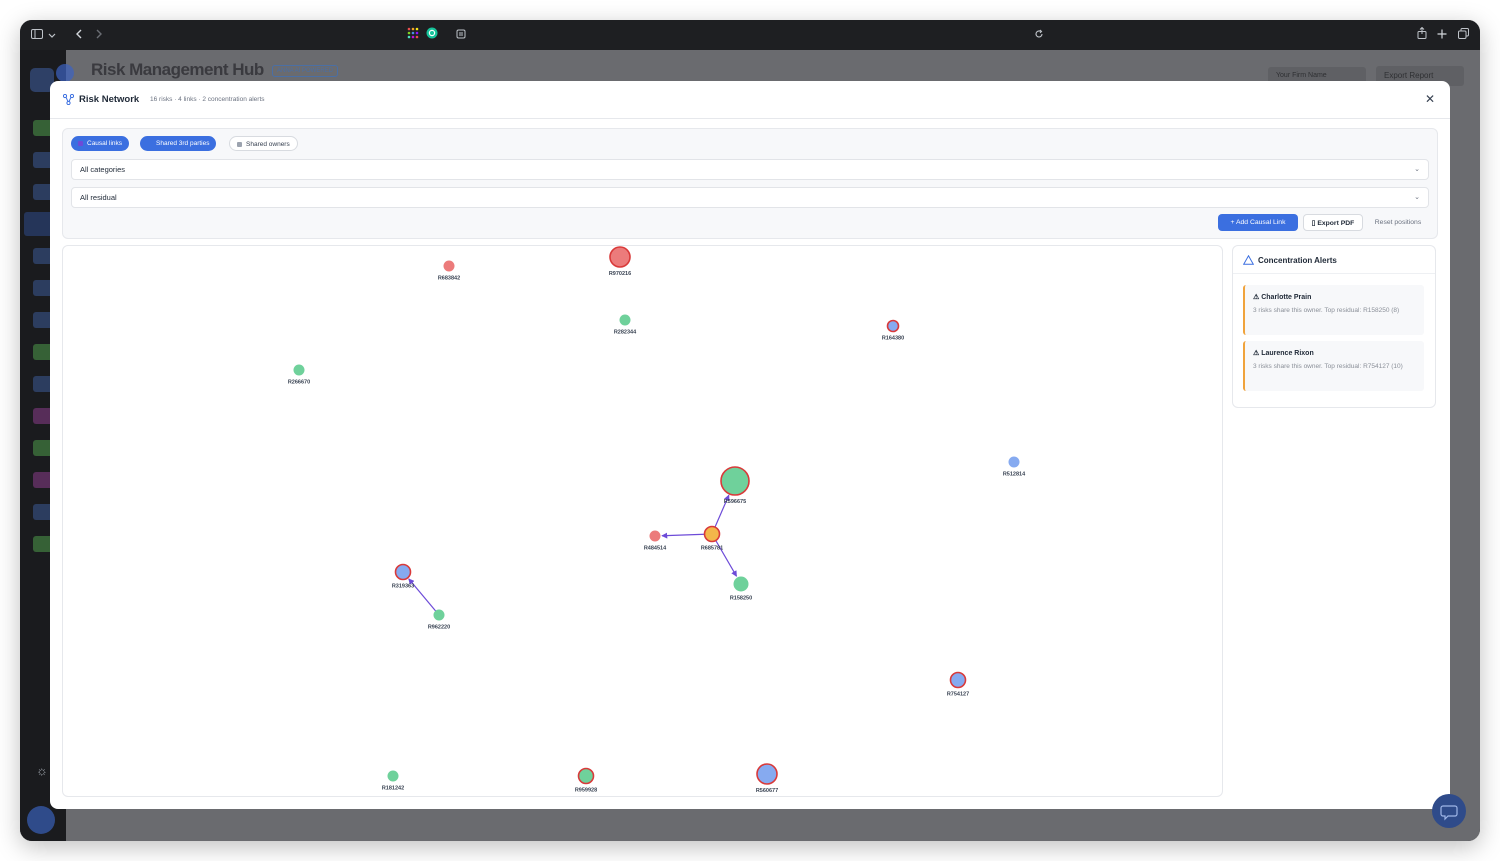 The image size is (1500, 861). I want to click on risk-node-label: R560677, so click(767, 791).